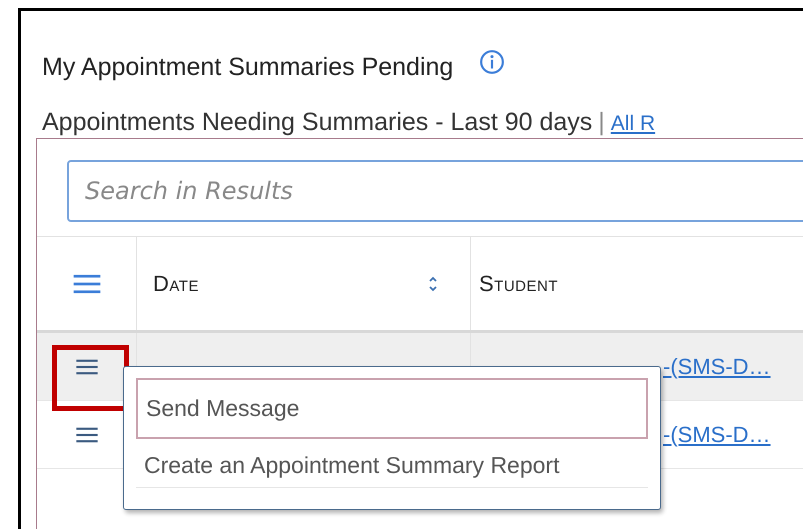 The height and width of the screenshot is (529, 803). I want to click on all-link: All R, so click(633, 124).